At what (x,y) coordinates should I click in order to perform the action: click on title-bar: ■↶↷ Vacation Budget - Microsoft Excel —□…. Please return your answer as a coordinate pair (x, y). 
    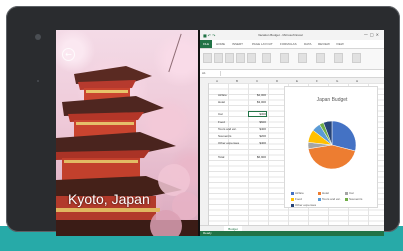
    Looking at the image, I should click on (292, 35).